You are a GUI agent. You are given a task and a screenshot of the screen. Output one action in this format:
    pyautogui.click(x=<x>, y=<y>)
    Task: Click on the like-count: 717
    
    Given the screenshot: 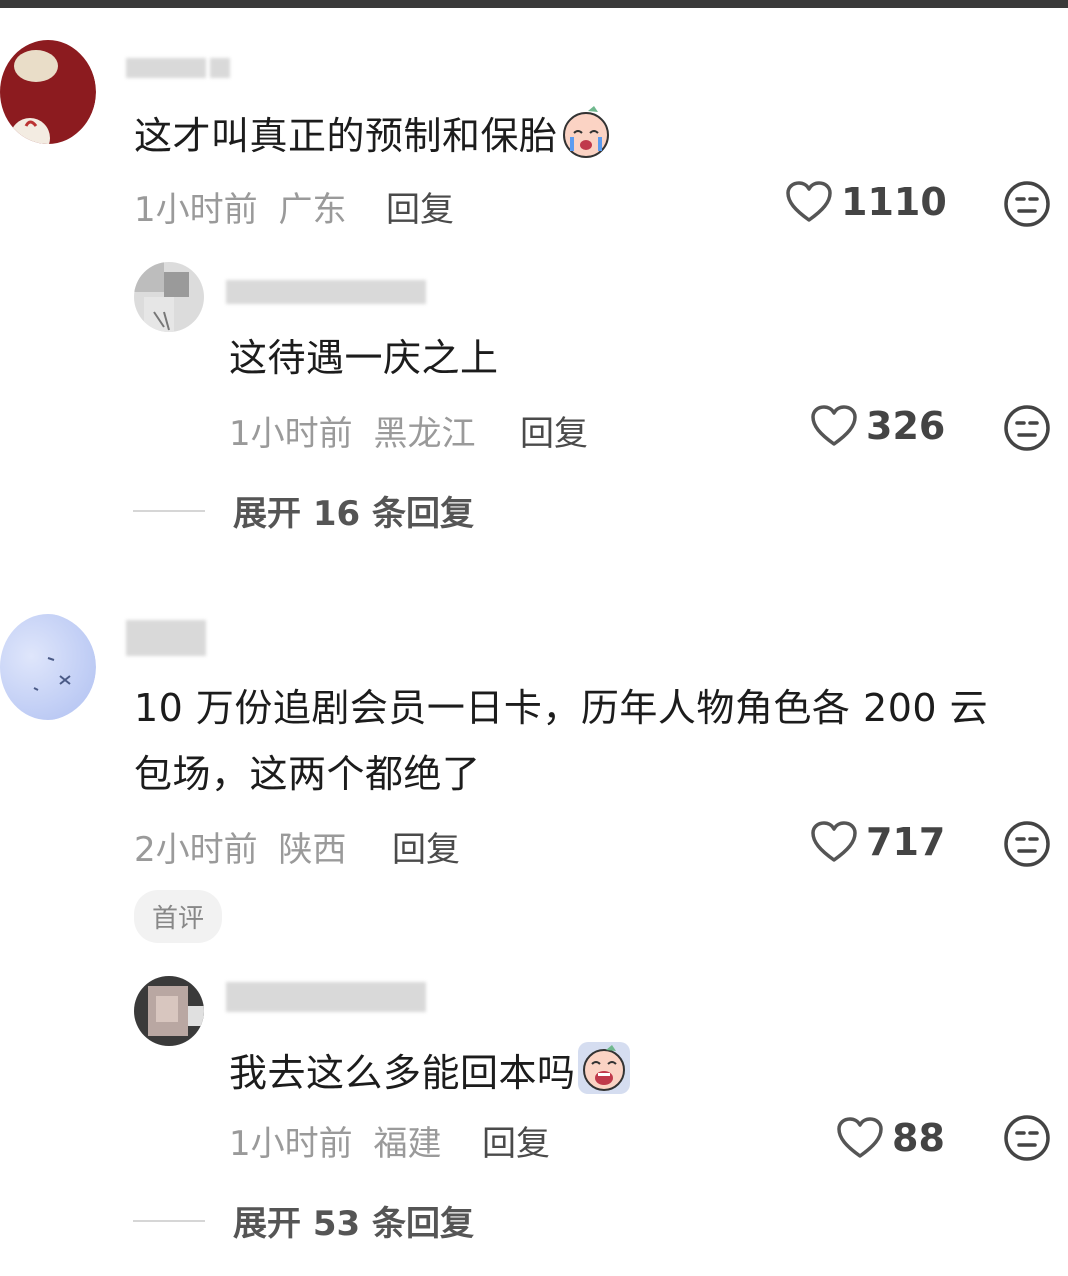 What is the action you would take?
    pyautogui.click(x=906, y=842)
    